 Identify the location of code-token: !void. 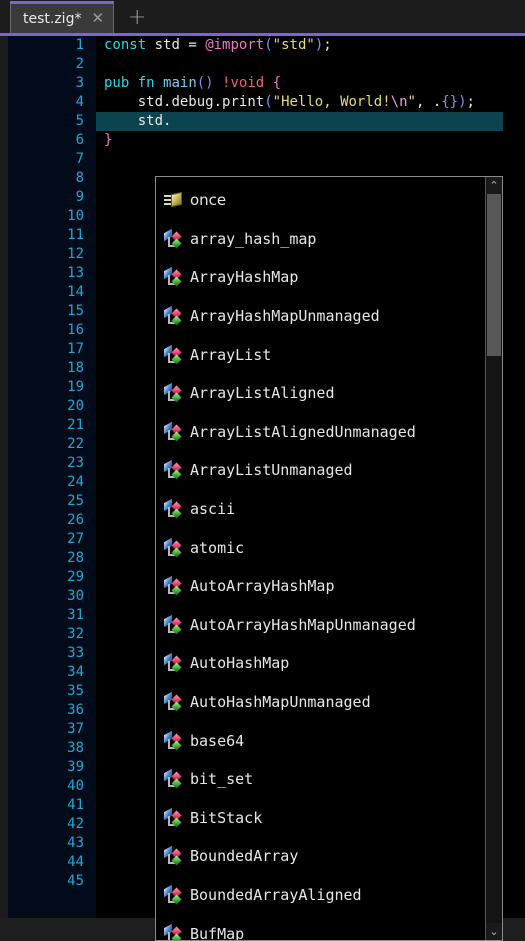
(243, 83).